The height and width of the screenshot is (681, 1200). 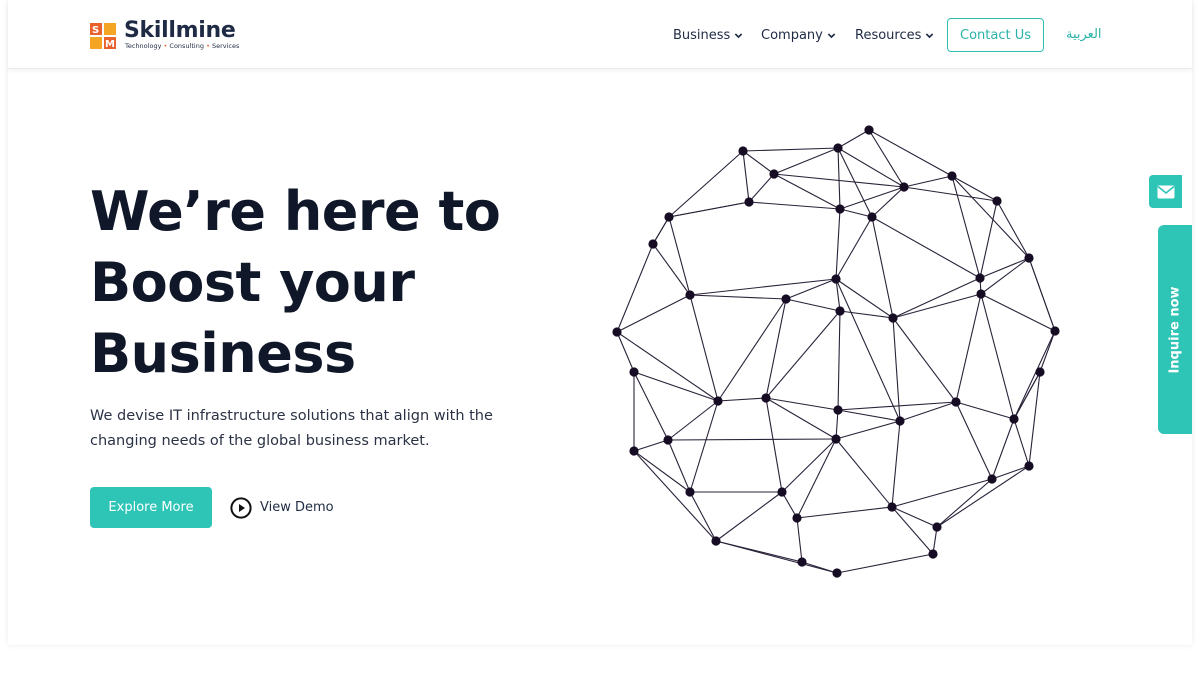 I want to click on hero-headline: We’re here to Boost your Business, so click(x=325, y=282).